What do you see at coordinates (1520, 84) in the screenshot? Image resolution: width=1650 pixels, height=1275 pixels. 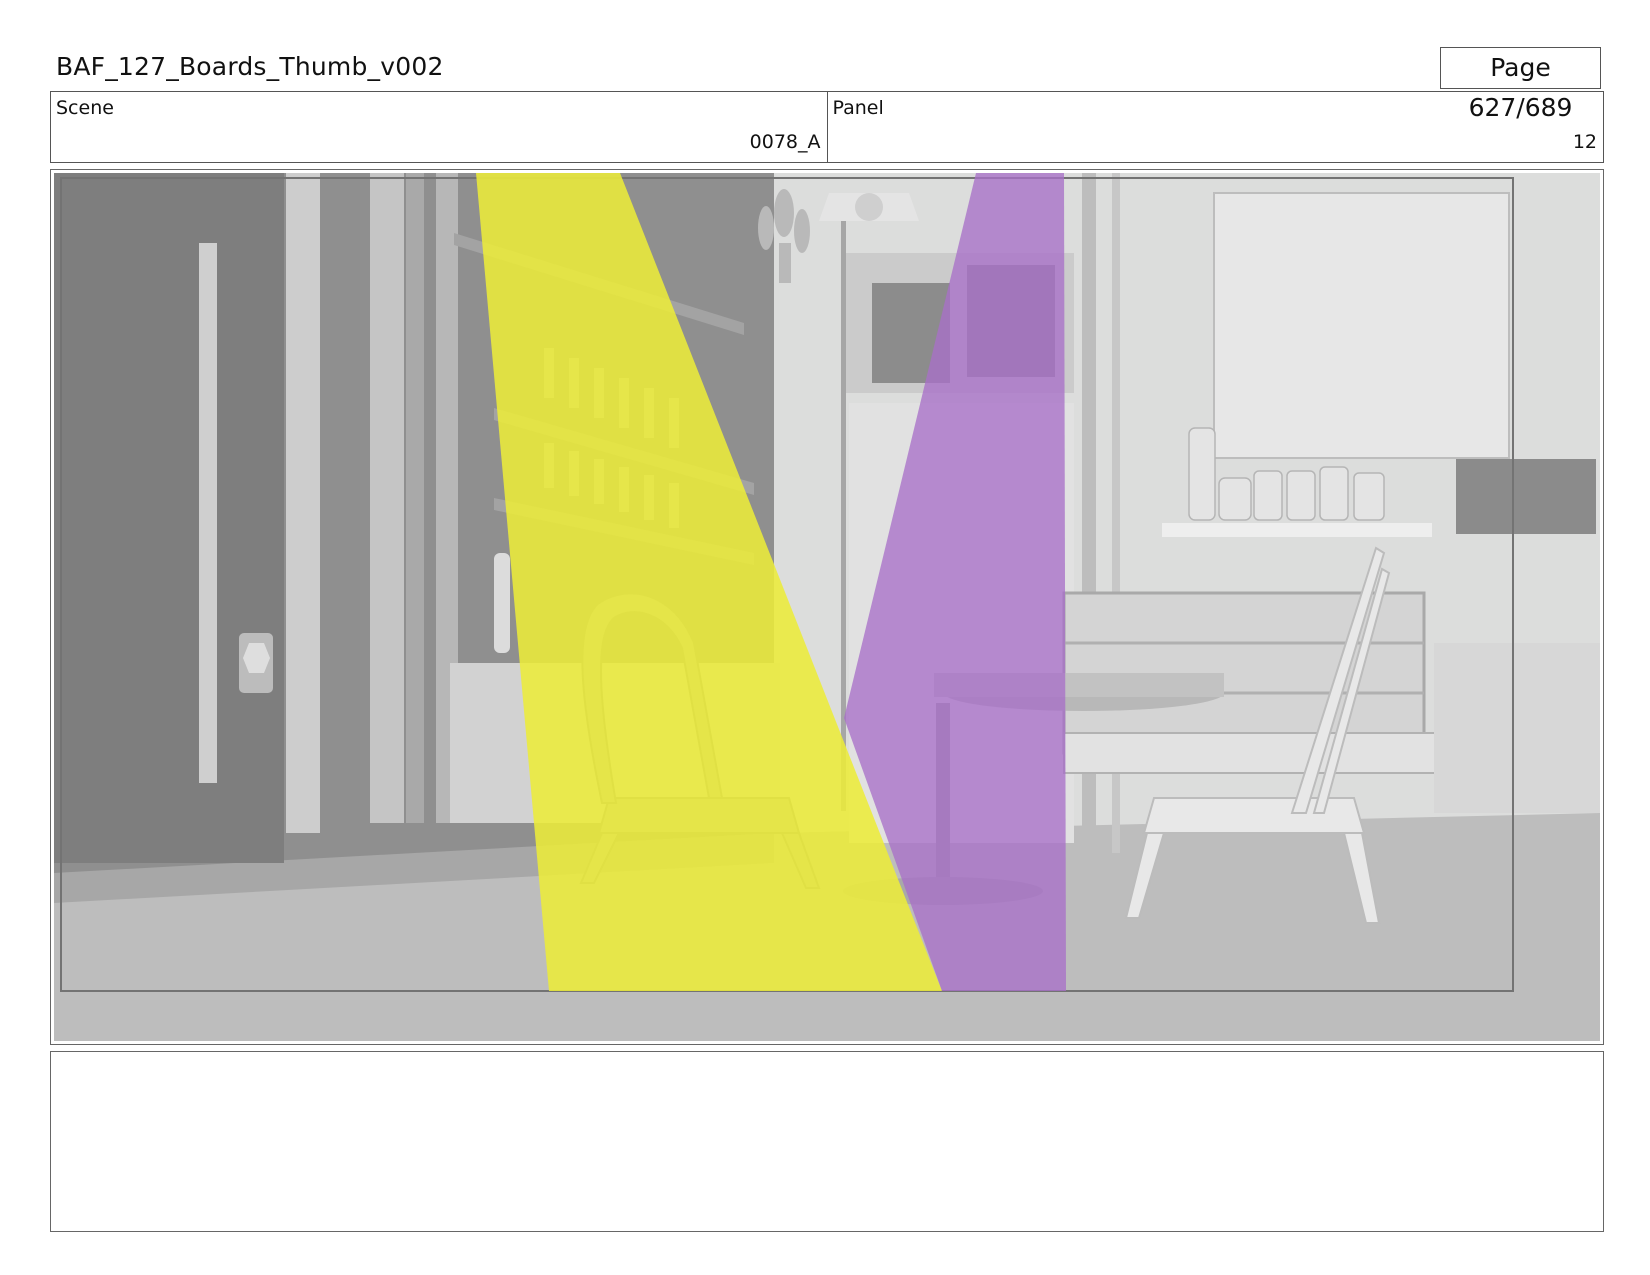 I see `page-number: Page 627/689` at bounding box center [1520, 84].